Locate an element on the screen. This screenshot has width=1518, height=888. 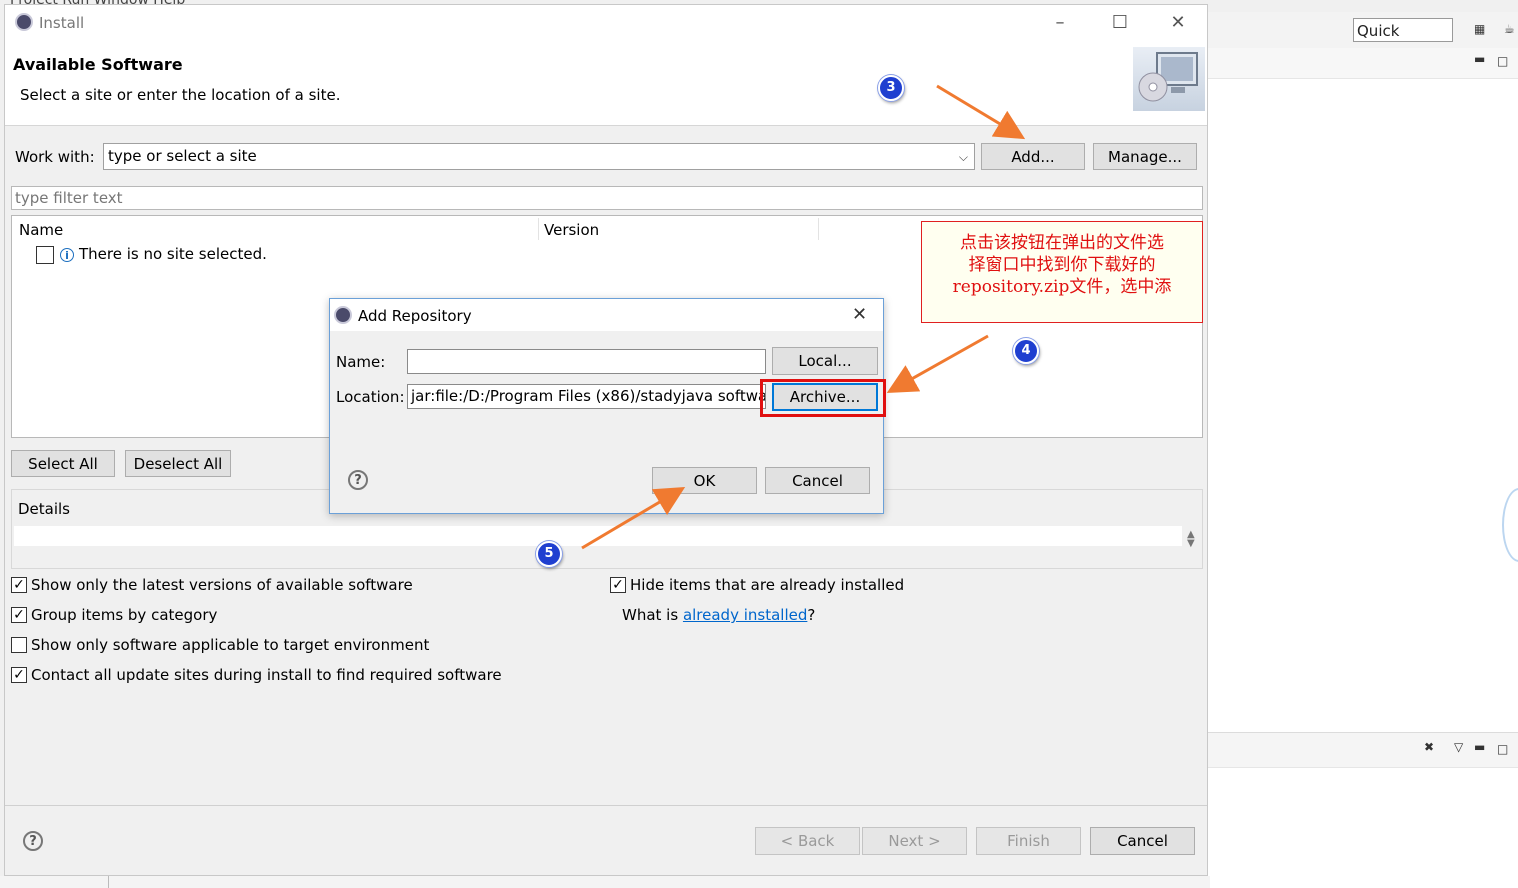
step-5-badge: 5 is located at coordinates (549, 554).